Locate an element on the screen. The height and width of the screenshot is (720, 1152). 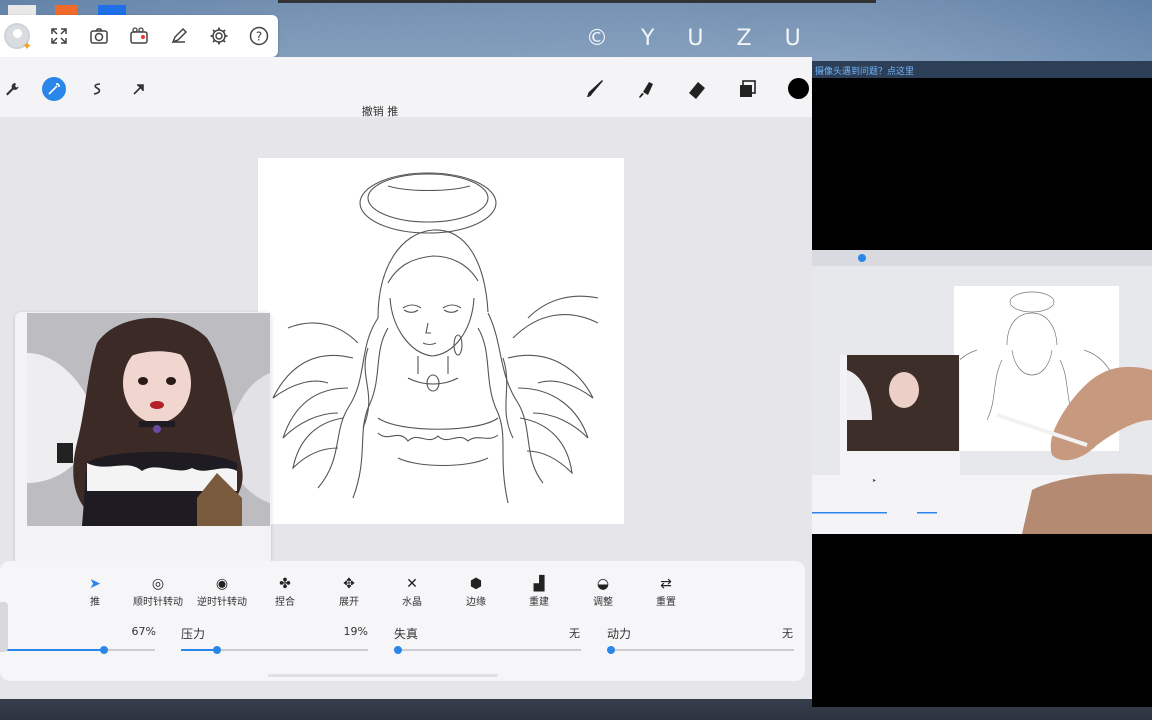
distortion-label: 失真 is located at coordinates (406, 634).